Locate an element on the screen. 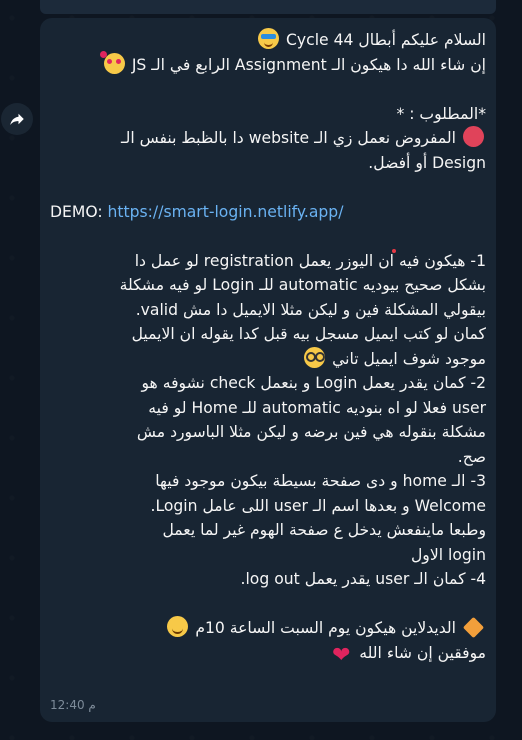  forward-button is located at coordinates (17, 119).